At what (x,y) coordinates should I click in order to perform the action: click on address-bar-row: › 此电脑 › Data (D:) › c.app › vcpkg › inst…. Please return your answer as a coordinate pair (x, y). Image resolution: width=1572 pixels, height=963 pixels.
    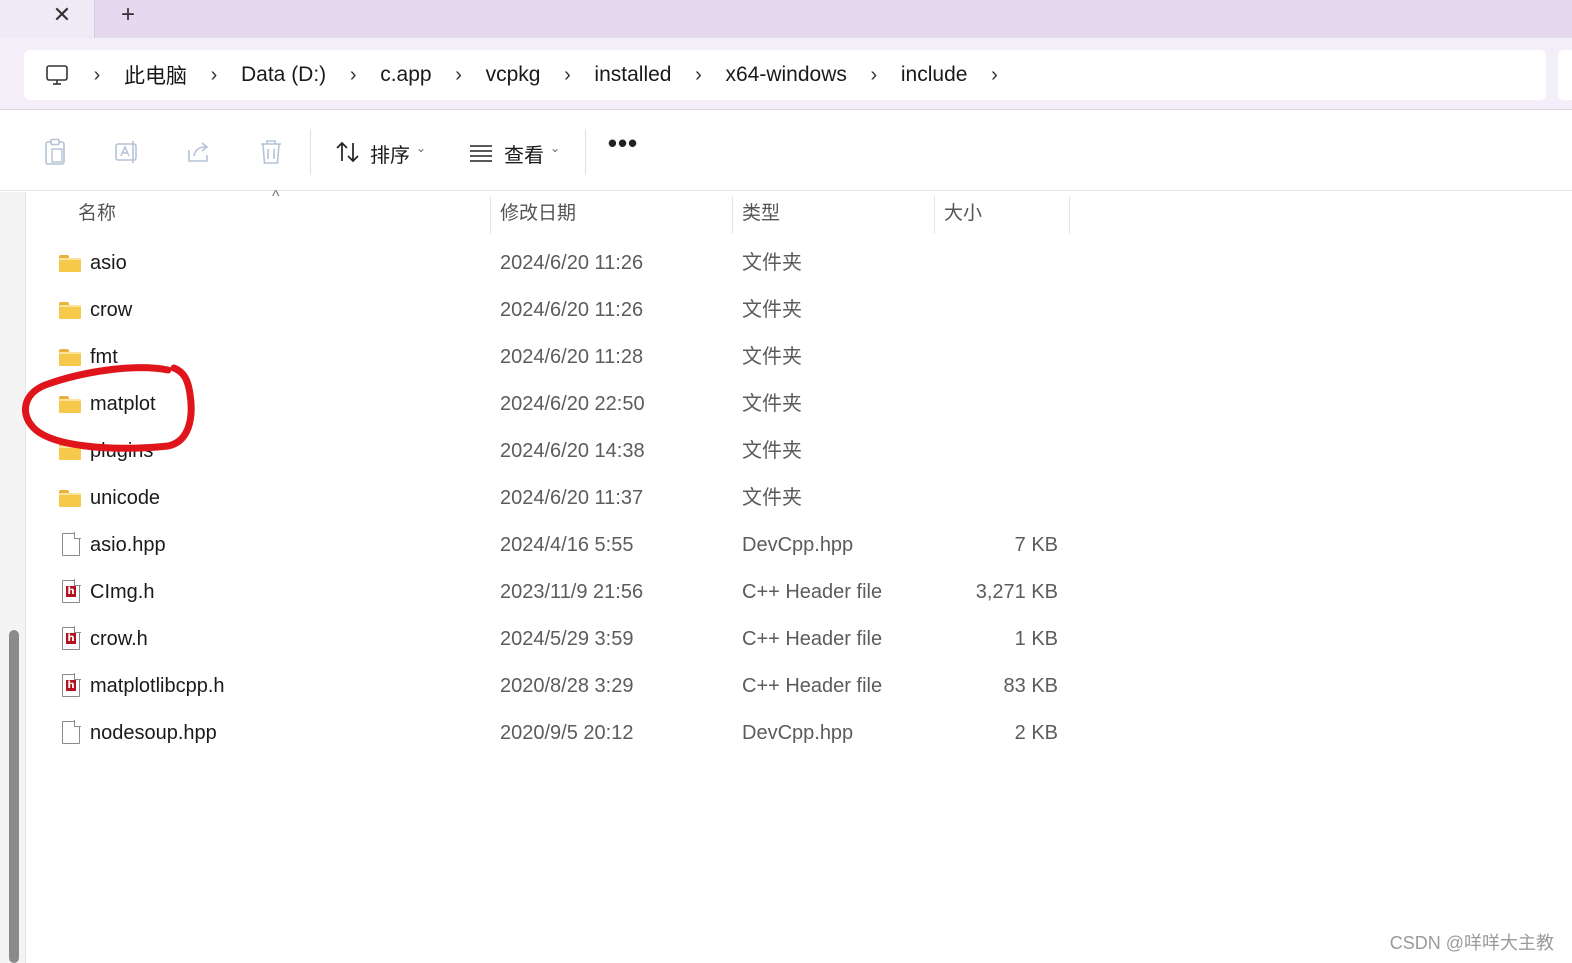
    Looking at the image, I should click on (786, 74).